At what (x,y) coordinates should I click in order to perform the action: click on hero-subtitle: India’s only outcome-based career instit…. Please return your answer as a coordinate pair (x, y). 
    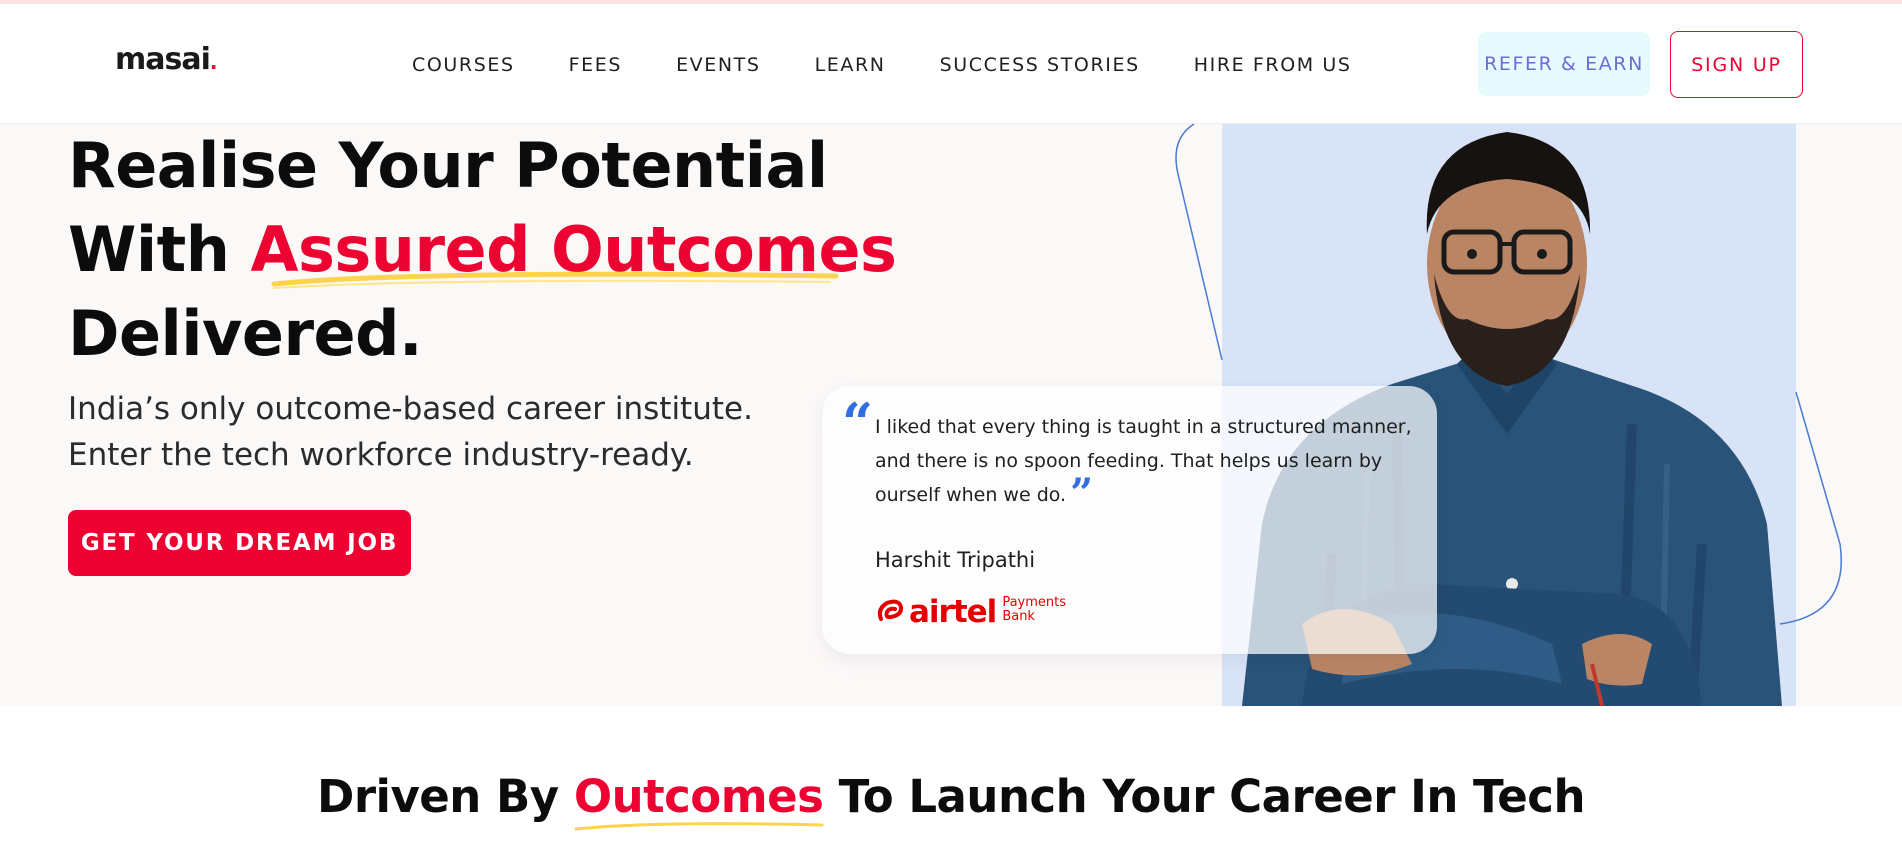
    Looking at the image, I should click on (448, 432).